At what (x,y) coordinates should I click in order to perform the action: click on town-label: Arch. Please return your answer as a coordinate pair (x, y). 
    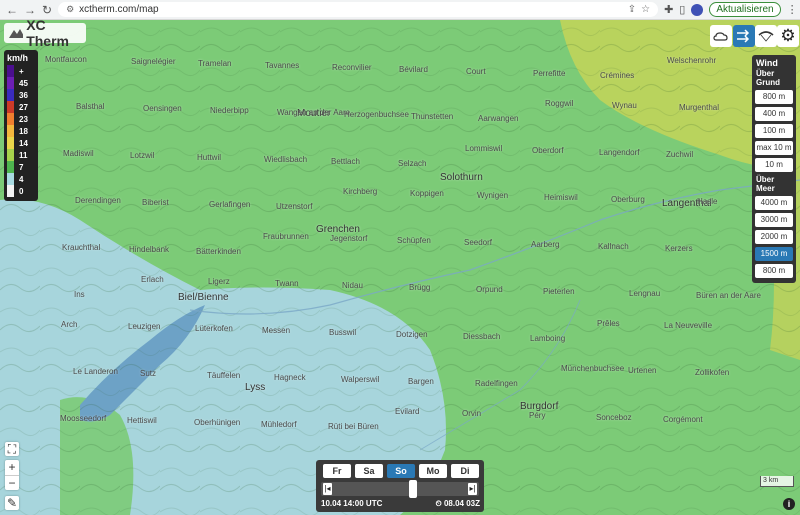
    Looking at the image, I should click on (69, 324).